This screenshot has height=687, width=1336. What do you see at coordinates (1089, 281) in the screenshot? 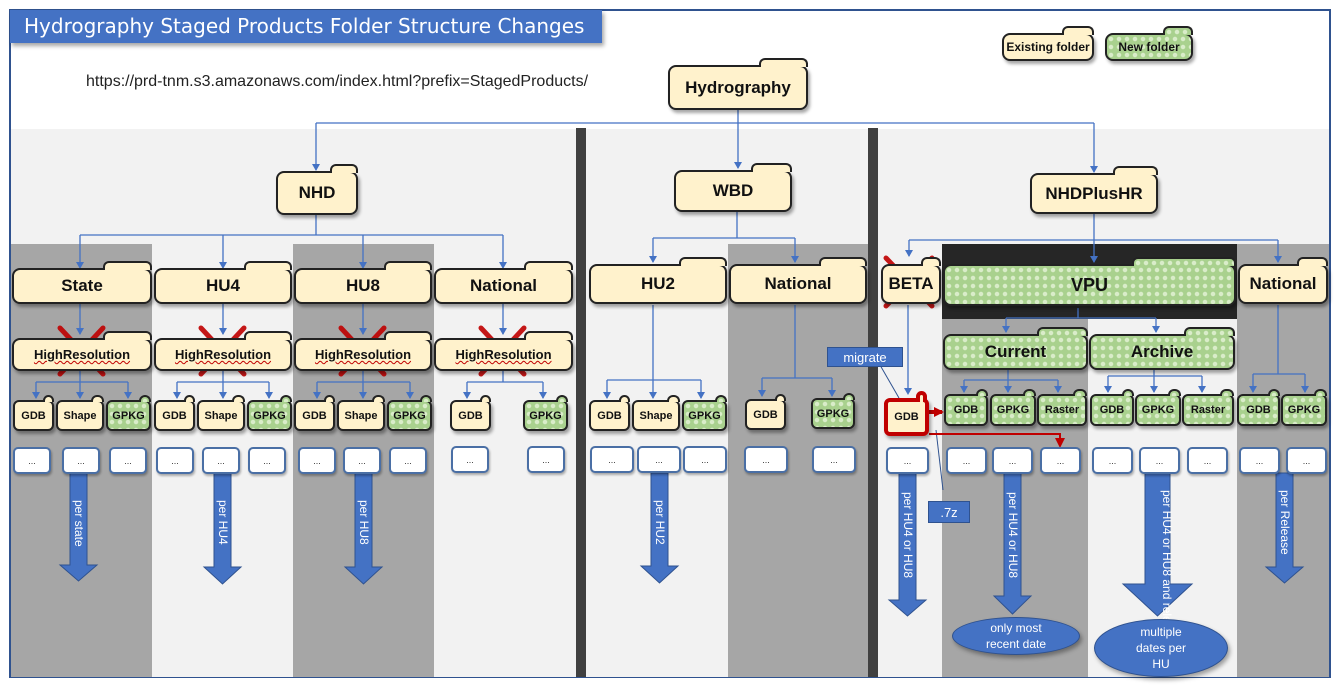
I see `folder-vpu-new: VPU` at bounding box center [1089, 281].